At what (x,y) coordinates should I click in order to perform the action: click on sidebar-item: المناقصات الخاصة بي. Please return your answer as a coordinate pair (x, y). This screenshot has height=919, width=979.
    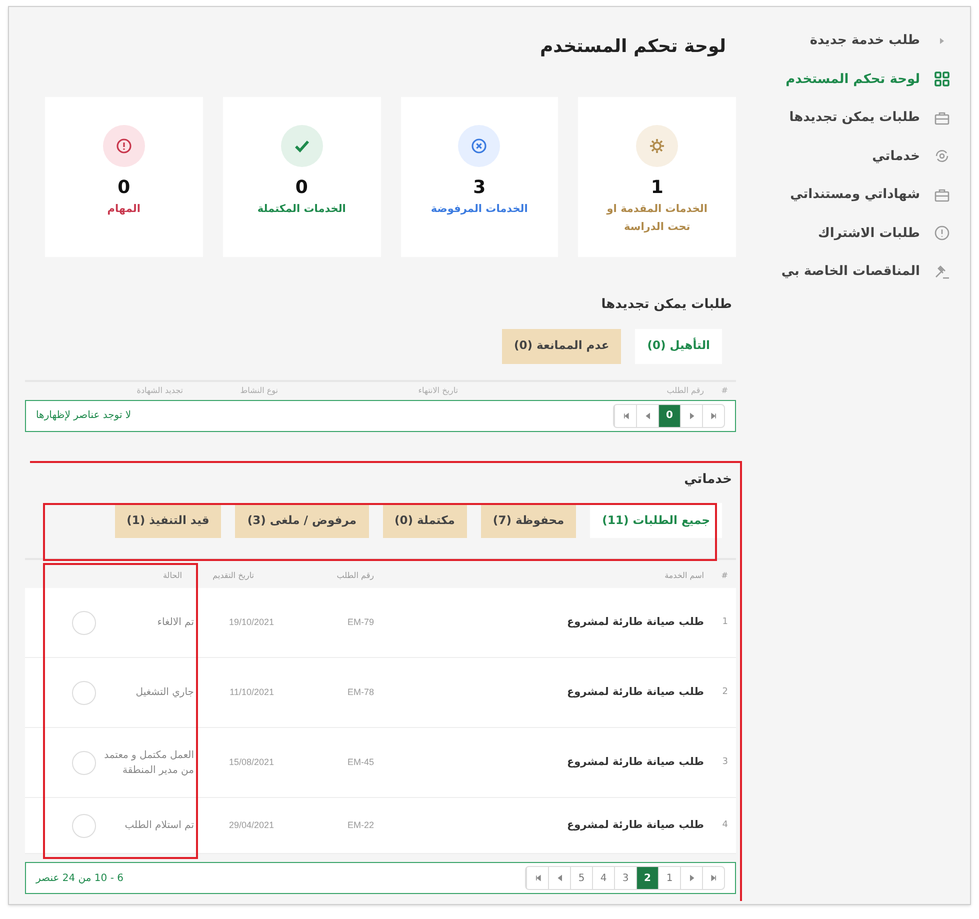
    Looking at the image, I should click on (844, 272).